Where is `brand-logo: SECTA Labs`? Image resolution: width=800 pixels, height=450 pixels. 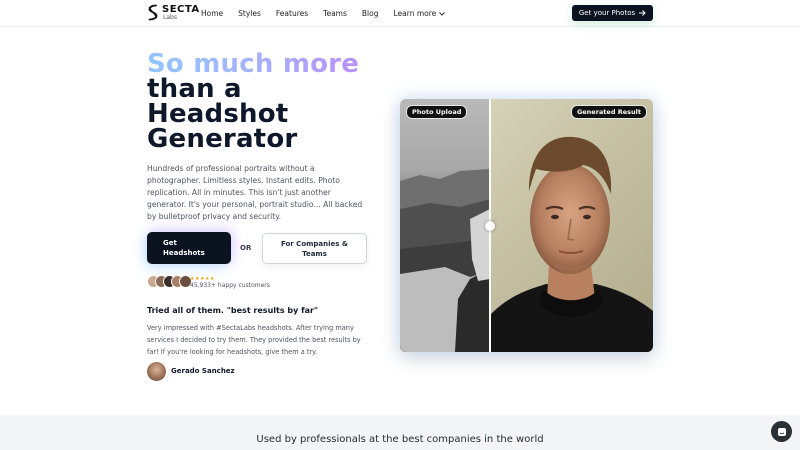
brand-logo: SECTA Labs is located at coordinates (173, 12).